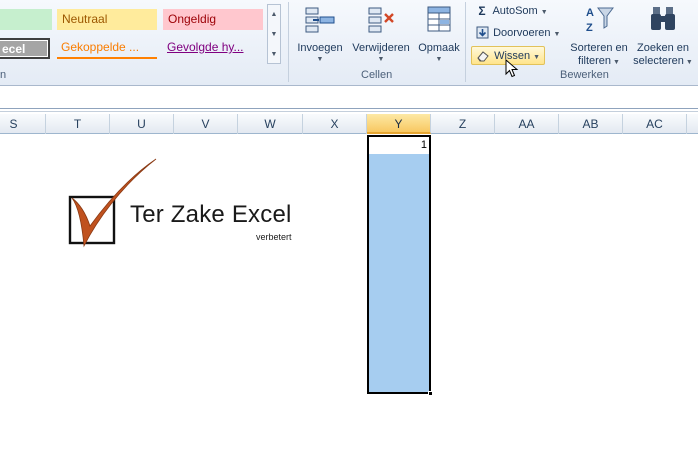 Image resolution: width=698 pixels, height=466 pixels. What do you see at coordinates (482, 11) in the screenshot?
I see `sigma-icon: Σ` at bounding box center [482, 11].